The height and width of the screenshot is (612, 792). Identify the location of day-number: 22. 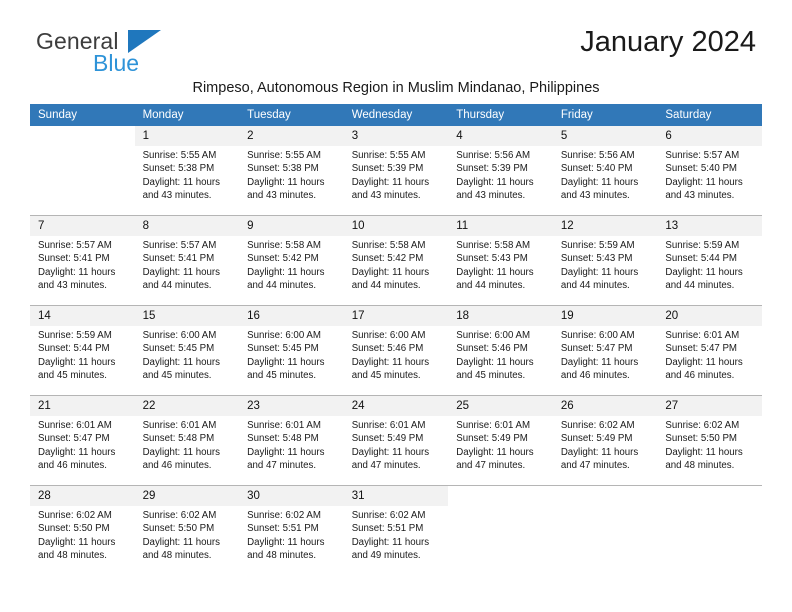
(187, 406).